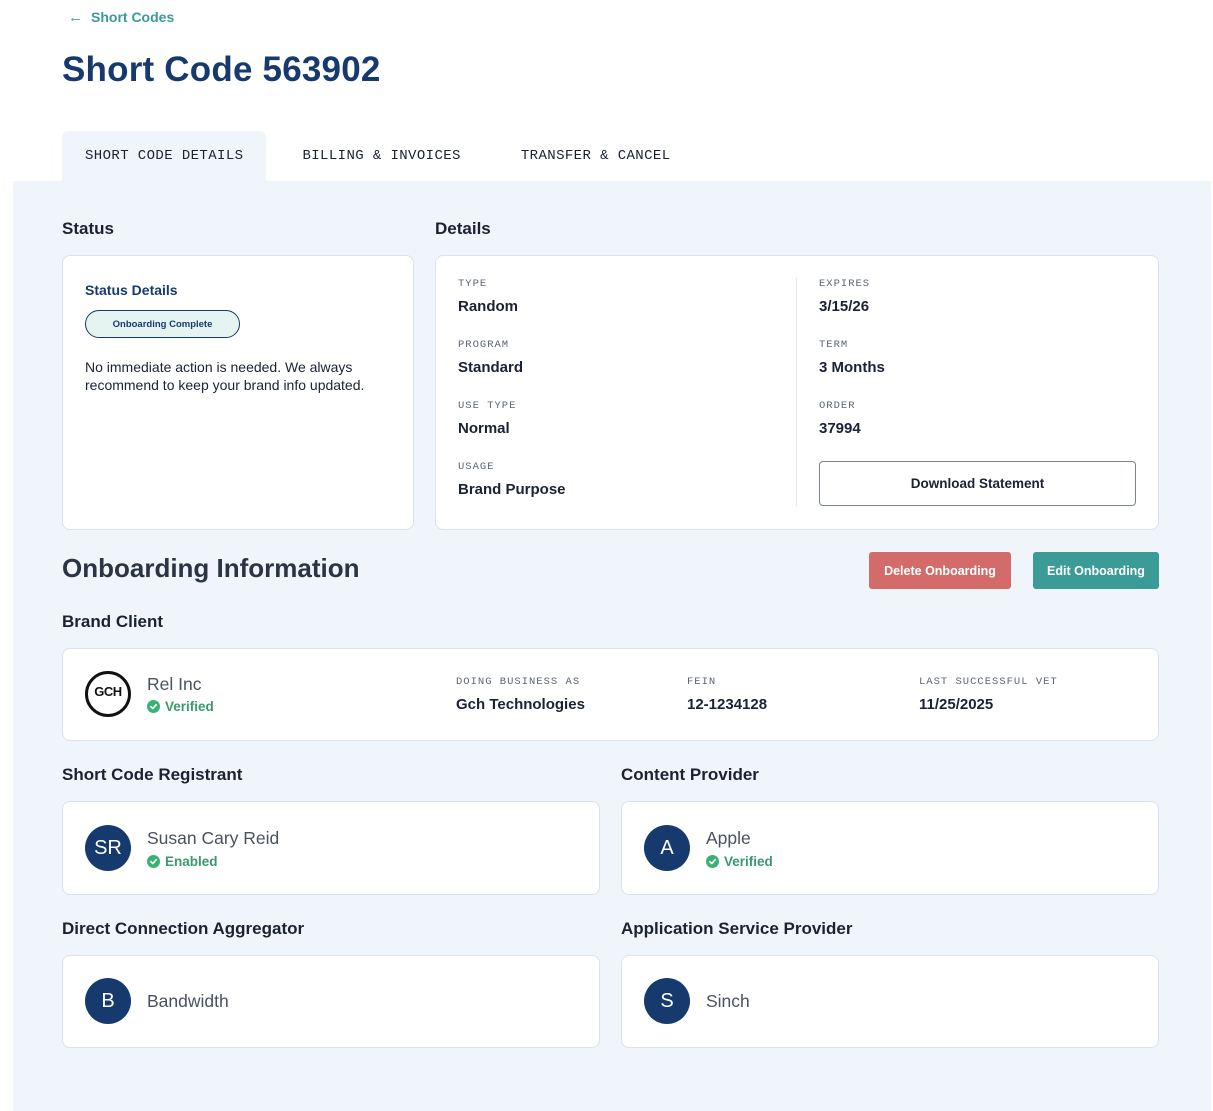 The image size is (1213, 1111). I want to click on content-provider-status: Verified, so click(739, 861).